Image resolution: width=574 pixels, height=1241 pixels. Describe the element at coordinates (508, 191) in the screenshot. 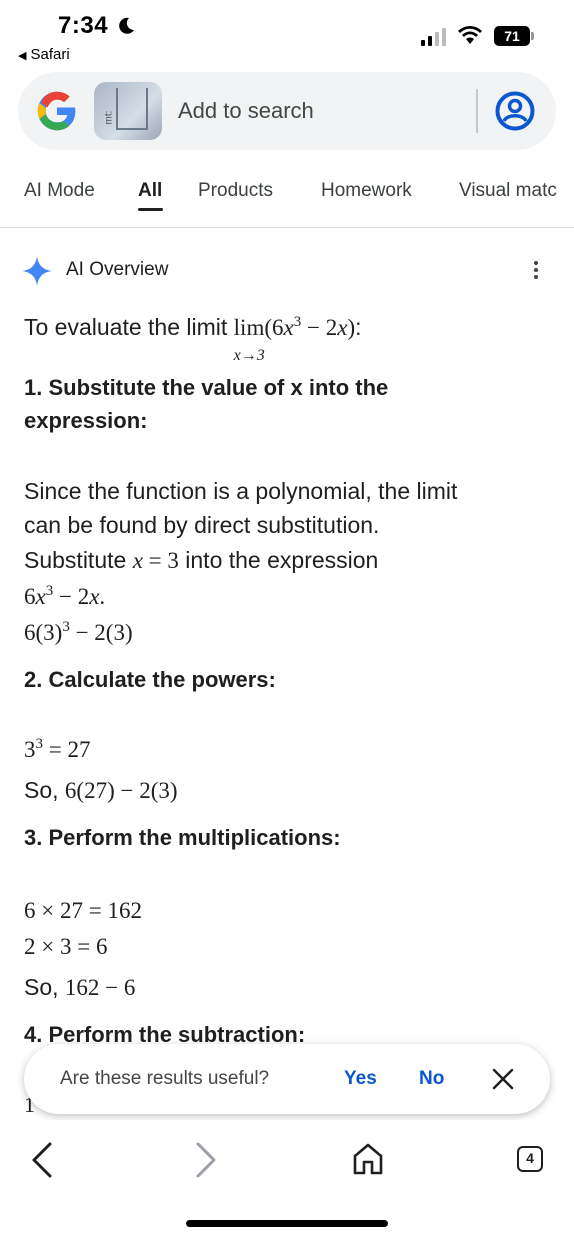

I see `tab-visual-matches: Visual matc` at that location.